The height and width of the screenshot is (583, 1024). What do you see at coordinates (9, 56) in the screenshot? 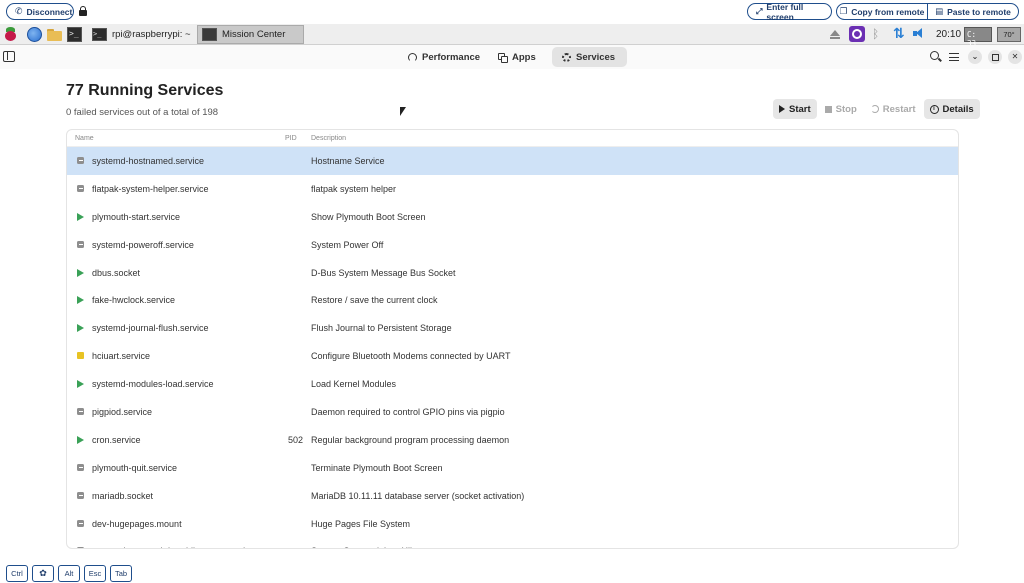
I see `sidebar-toggle-icon` at bounding box center [9, 56].